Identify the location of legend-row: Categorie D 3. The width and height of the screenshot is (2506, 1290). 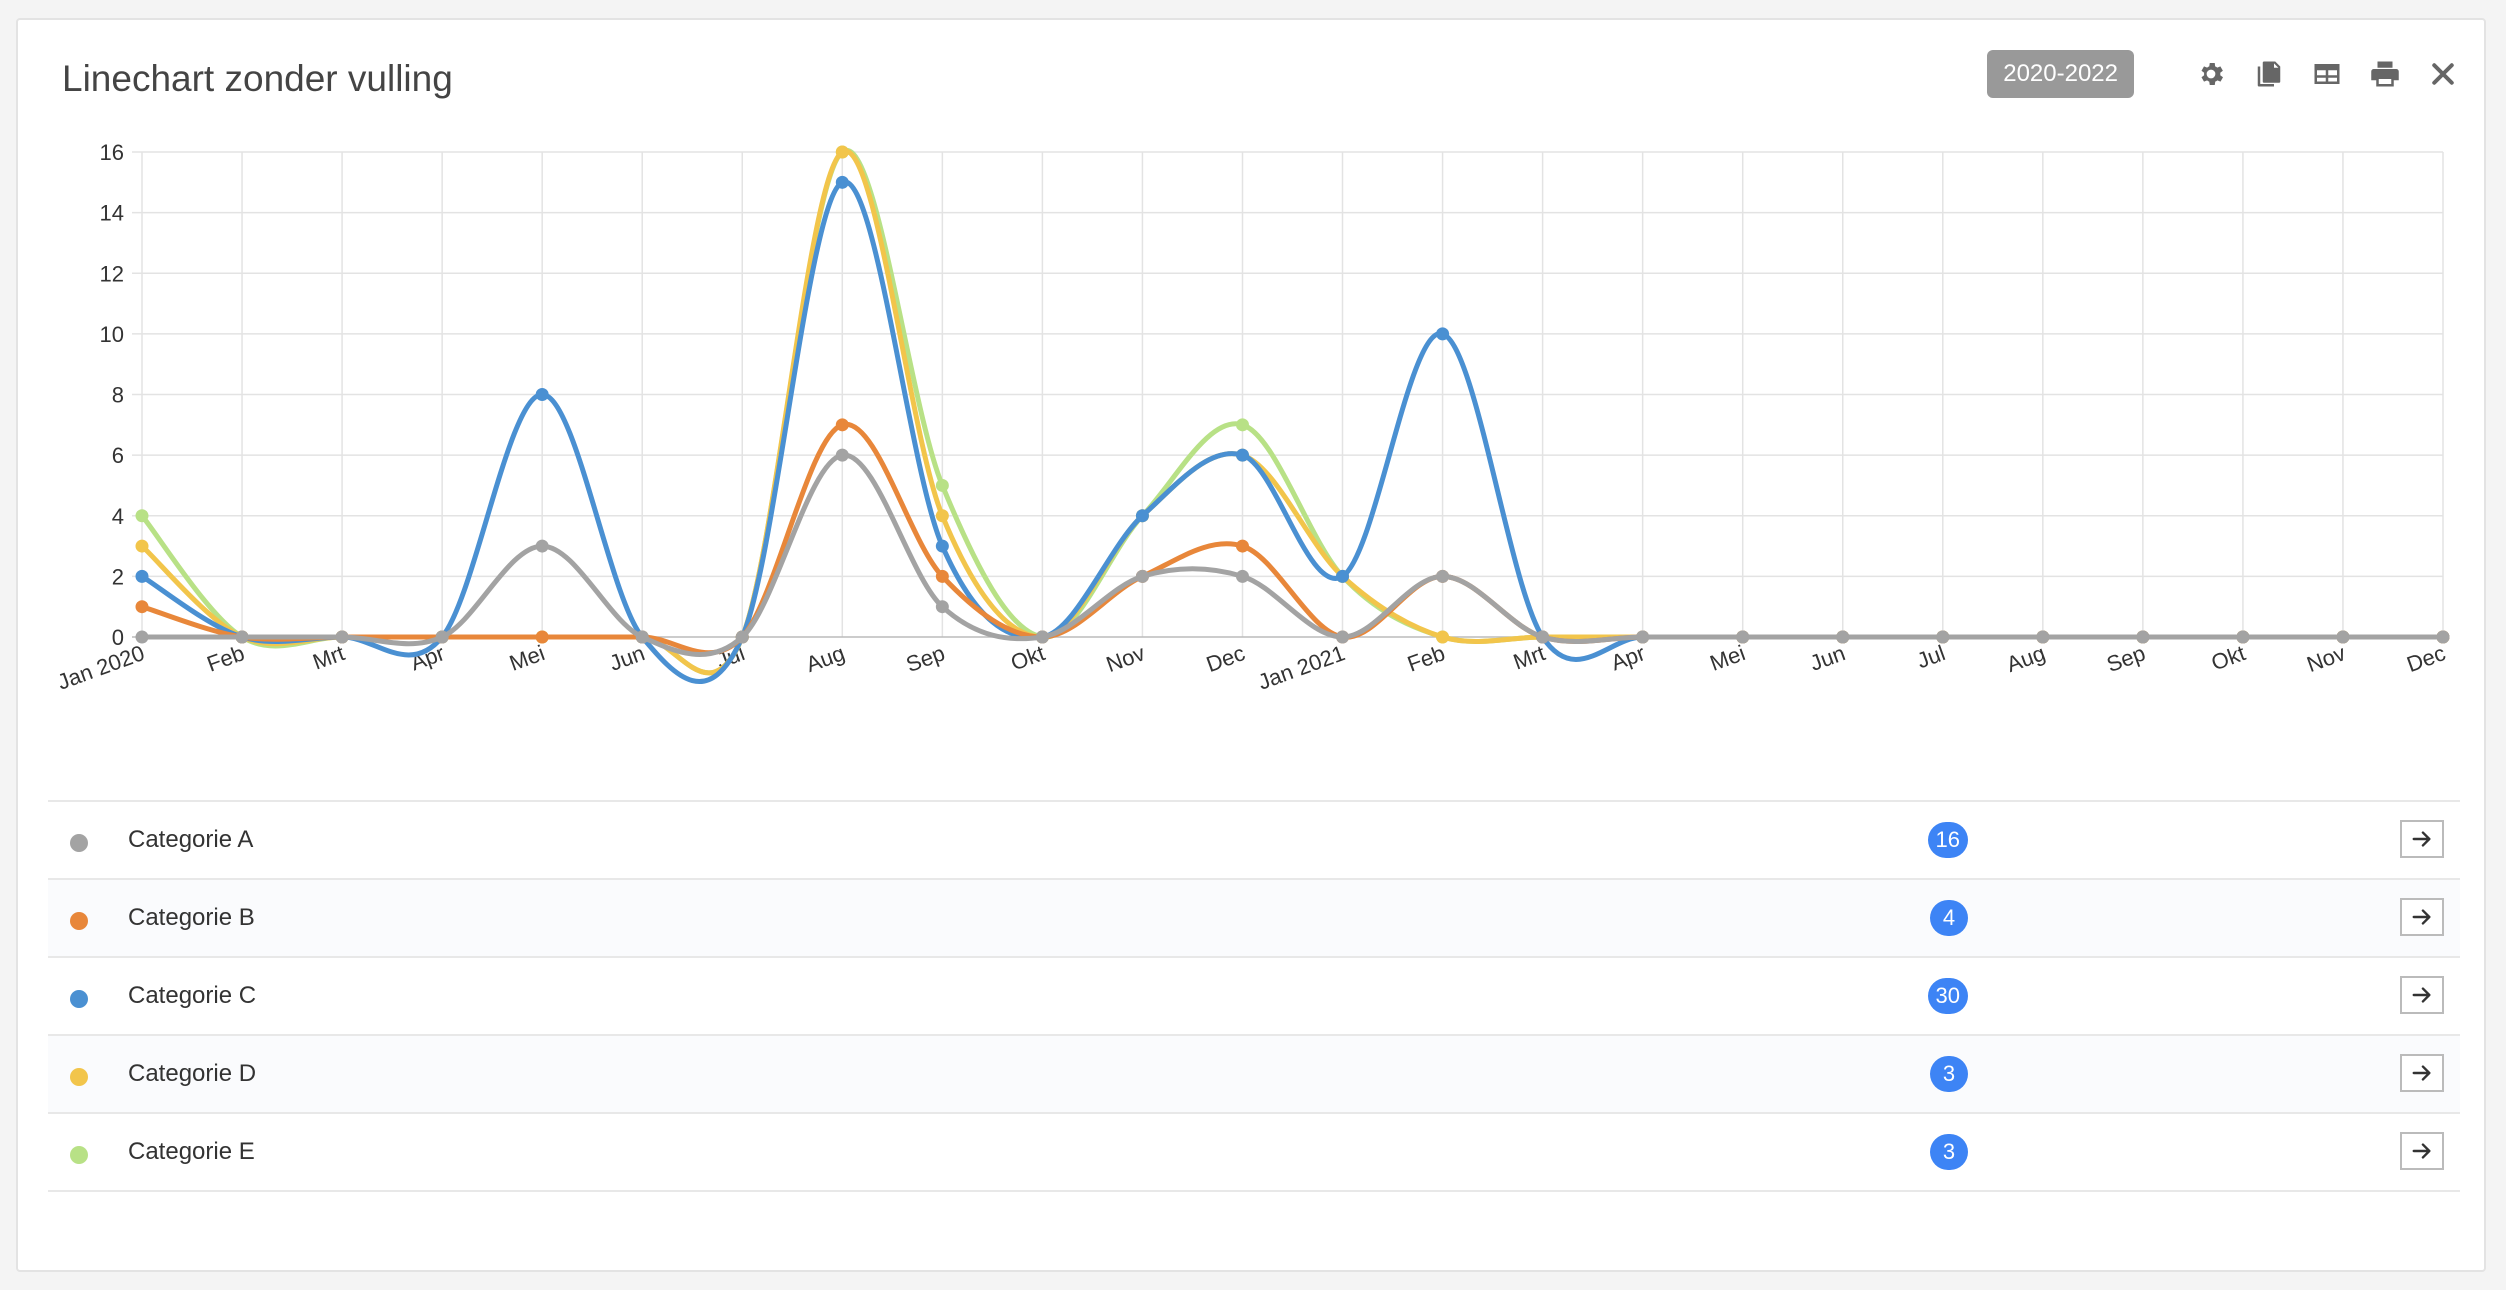
(1254, 1075).